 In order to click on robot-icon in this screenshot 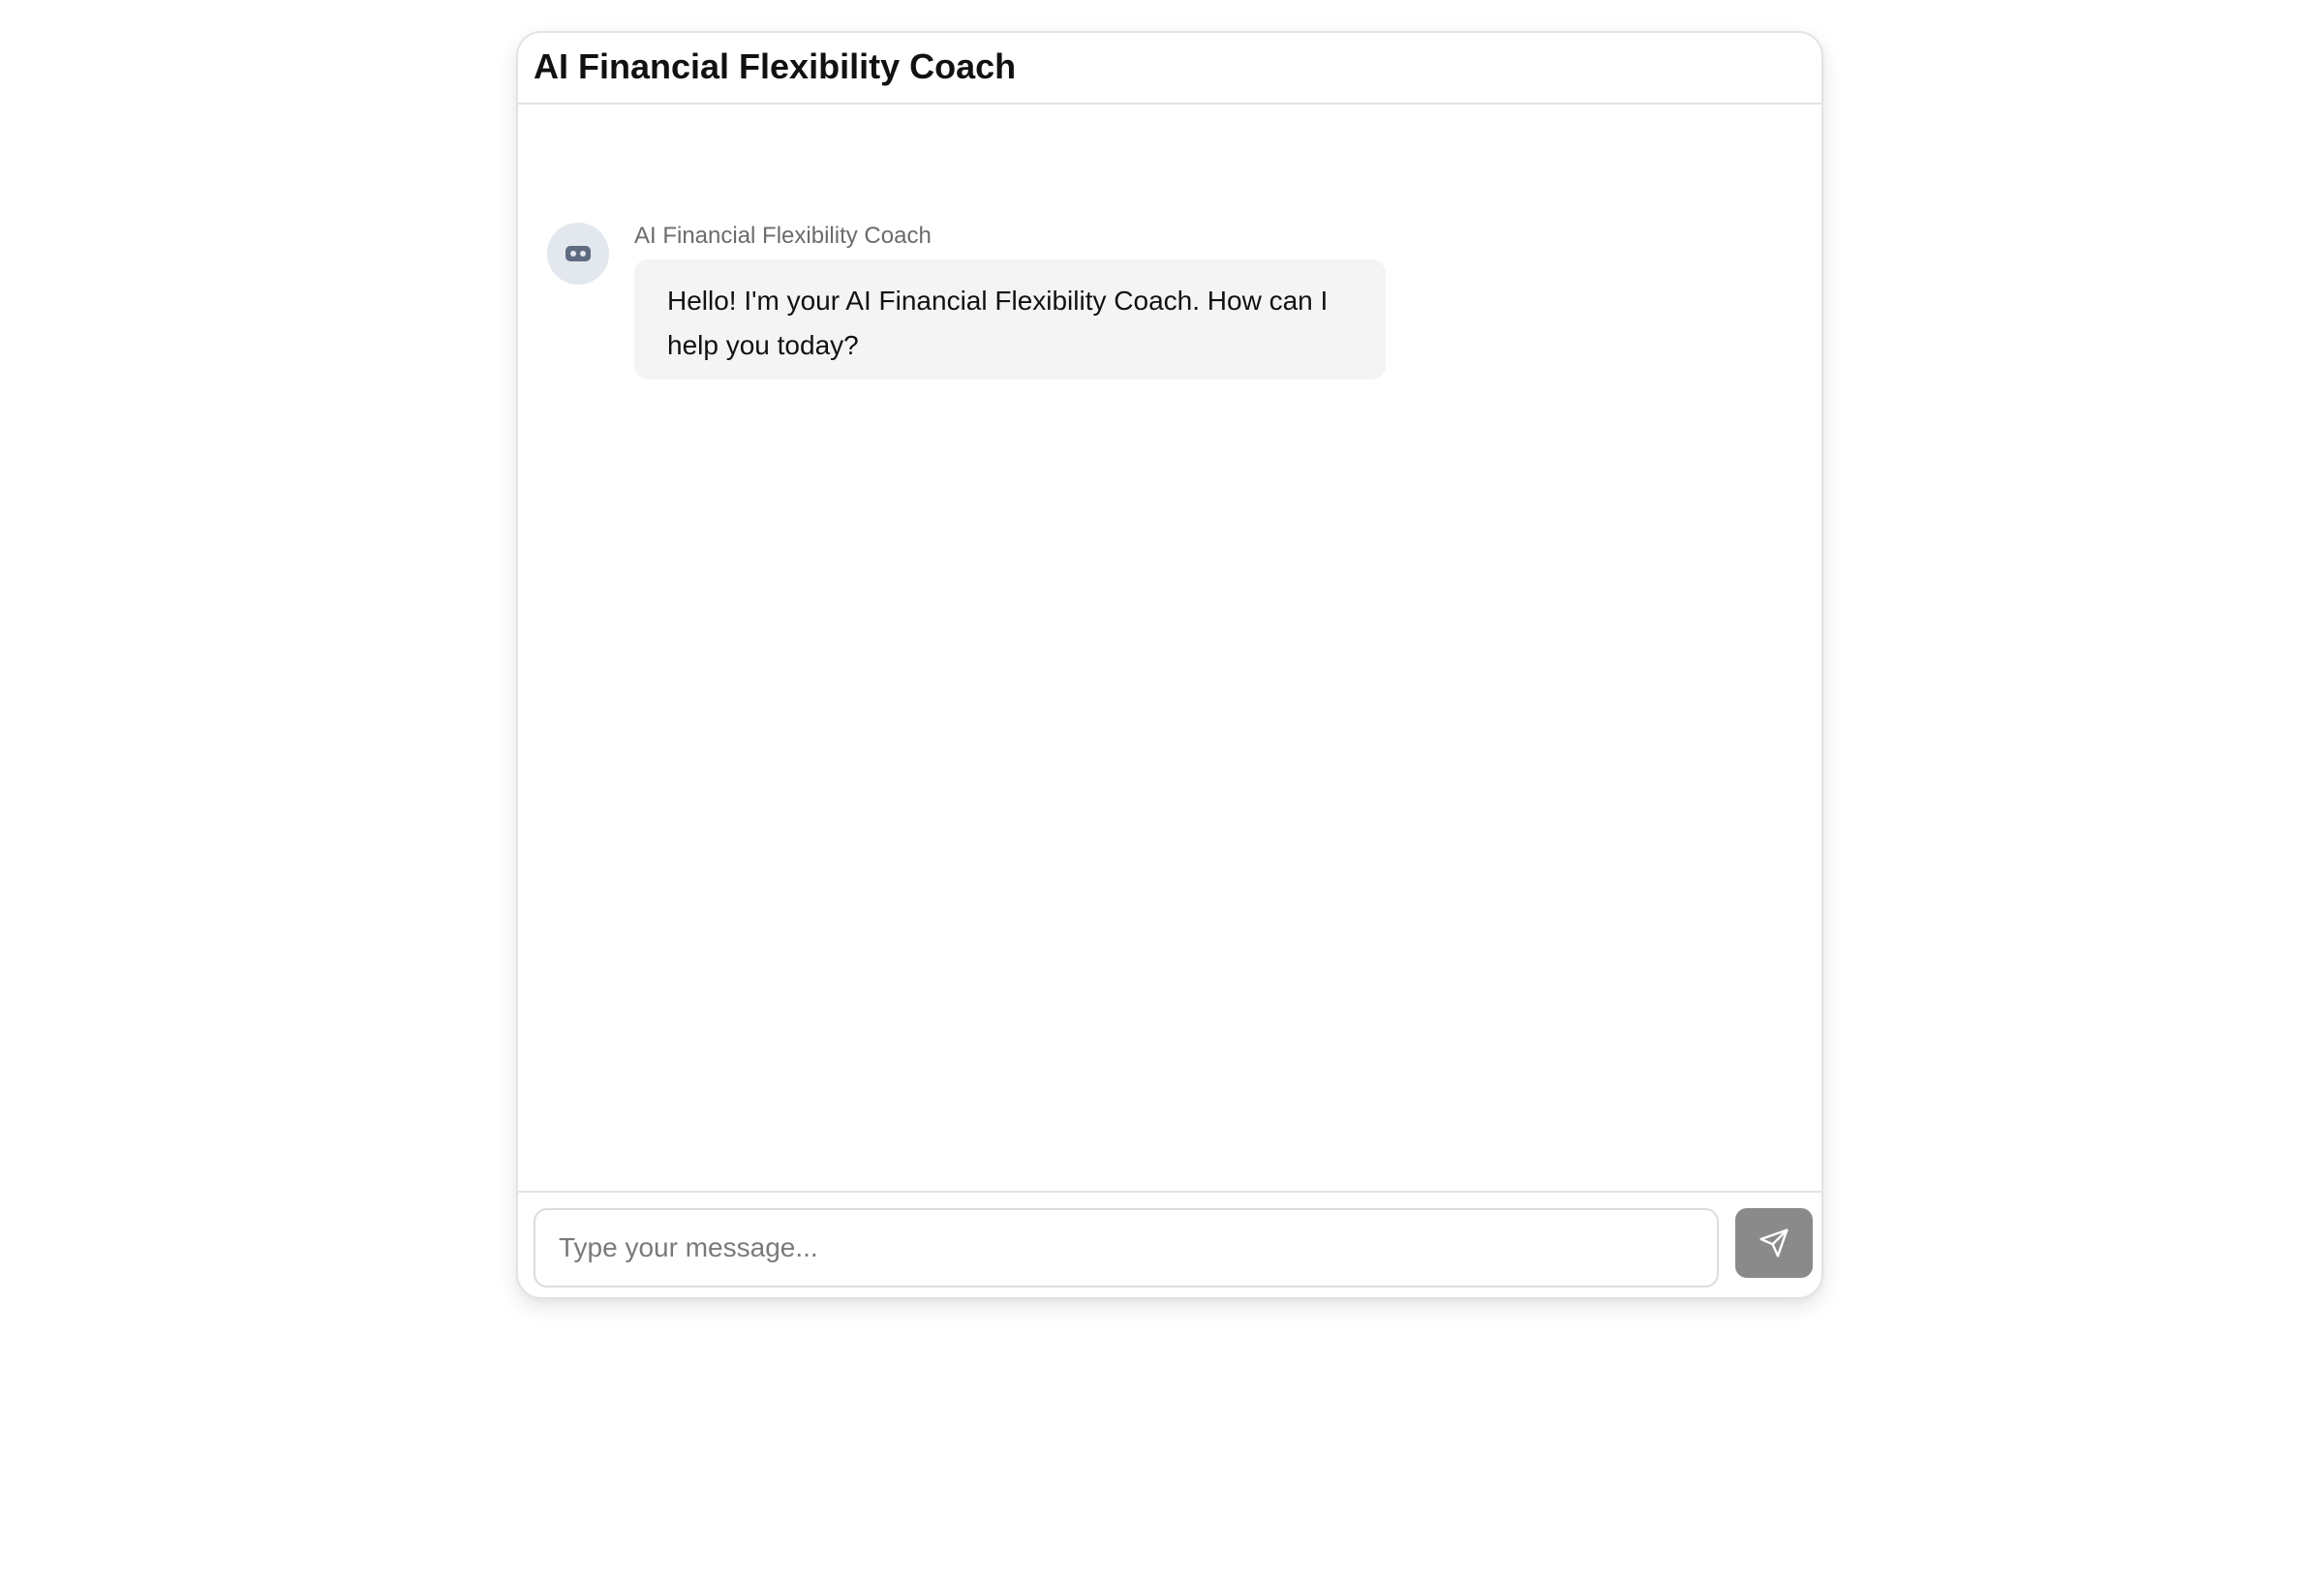, I will do `click(578, 253)`.